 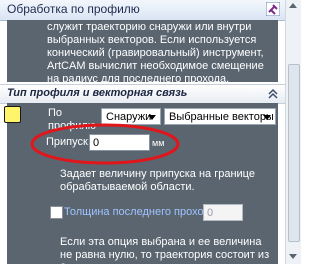 I want to click on section-title: Тип профиля и векторная связь, so click(x=97, y=93).